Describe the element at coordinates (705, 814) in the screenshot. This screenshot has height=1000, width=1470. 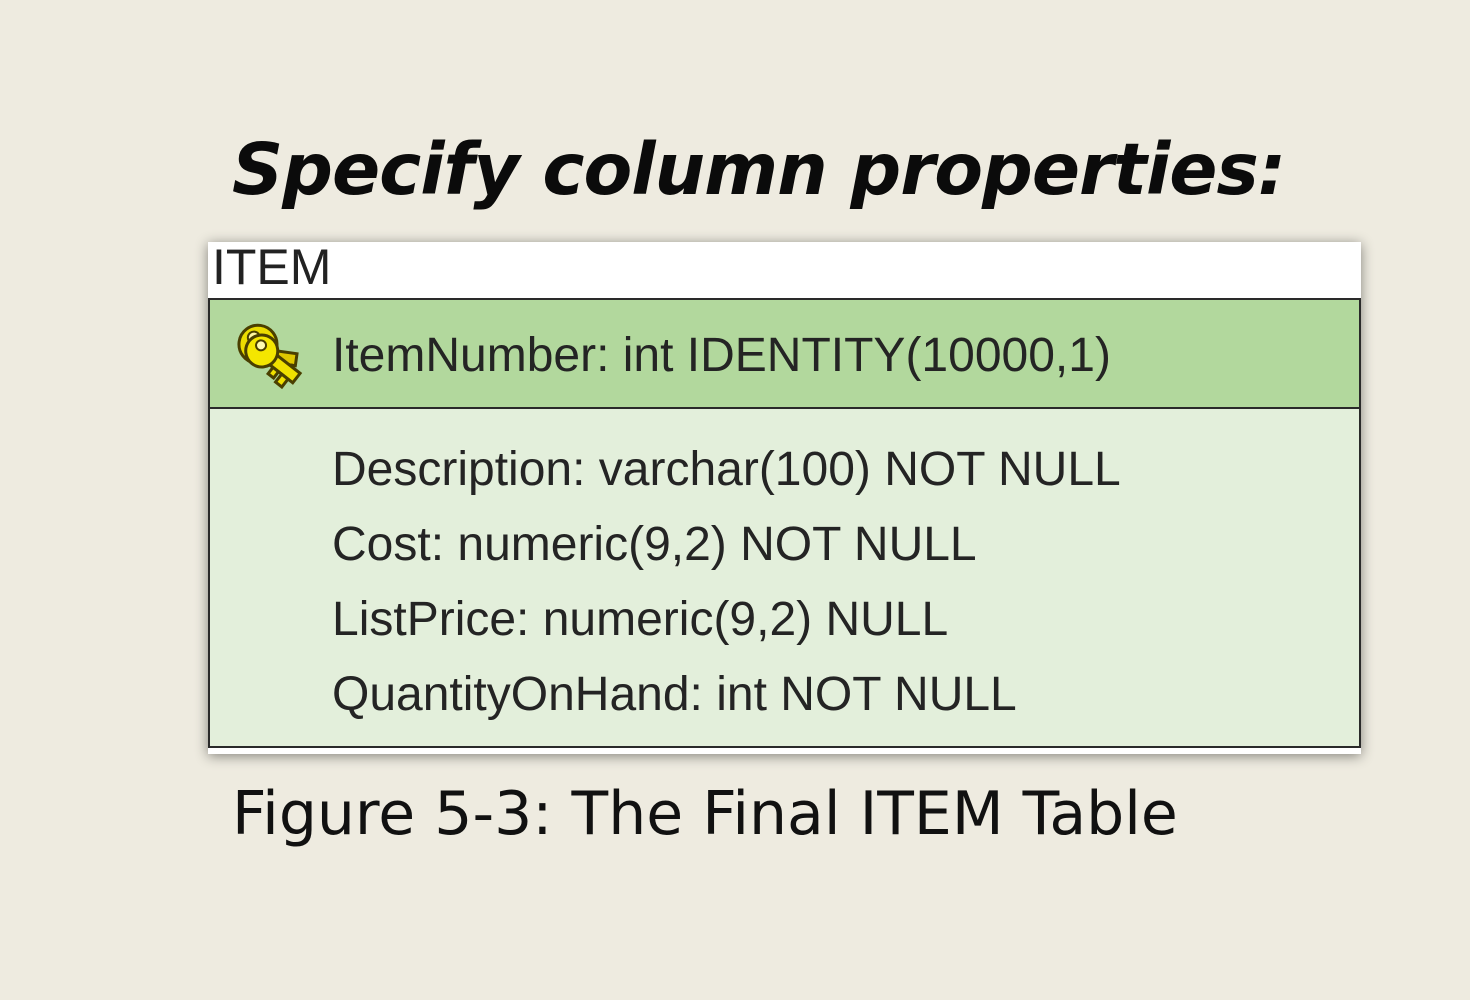
I see `figure-caption: Figure 5-3: The Final ITEM Table` at that location.